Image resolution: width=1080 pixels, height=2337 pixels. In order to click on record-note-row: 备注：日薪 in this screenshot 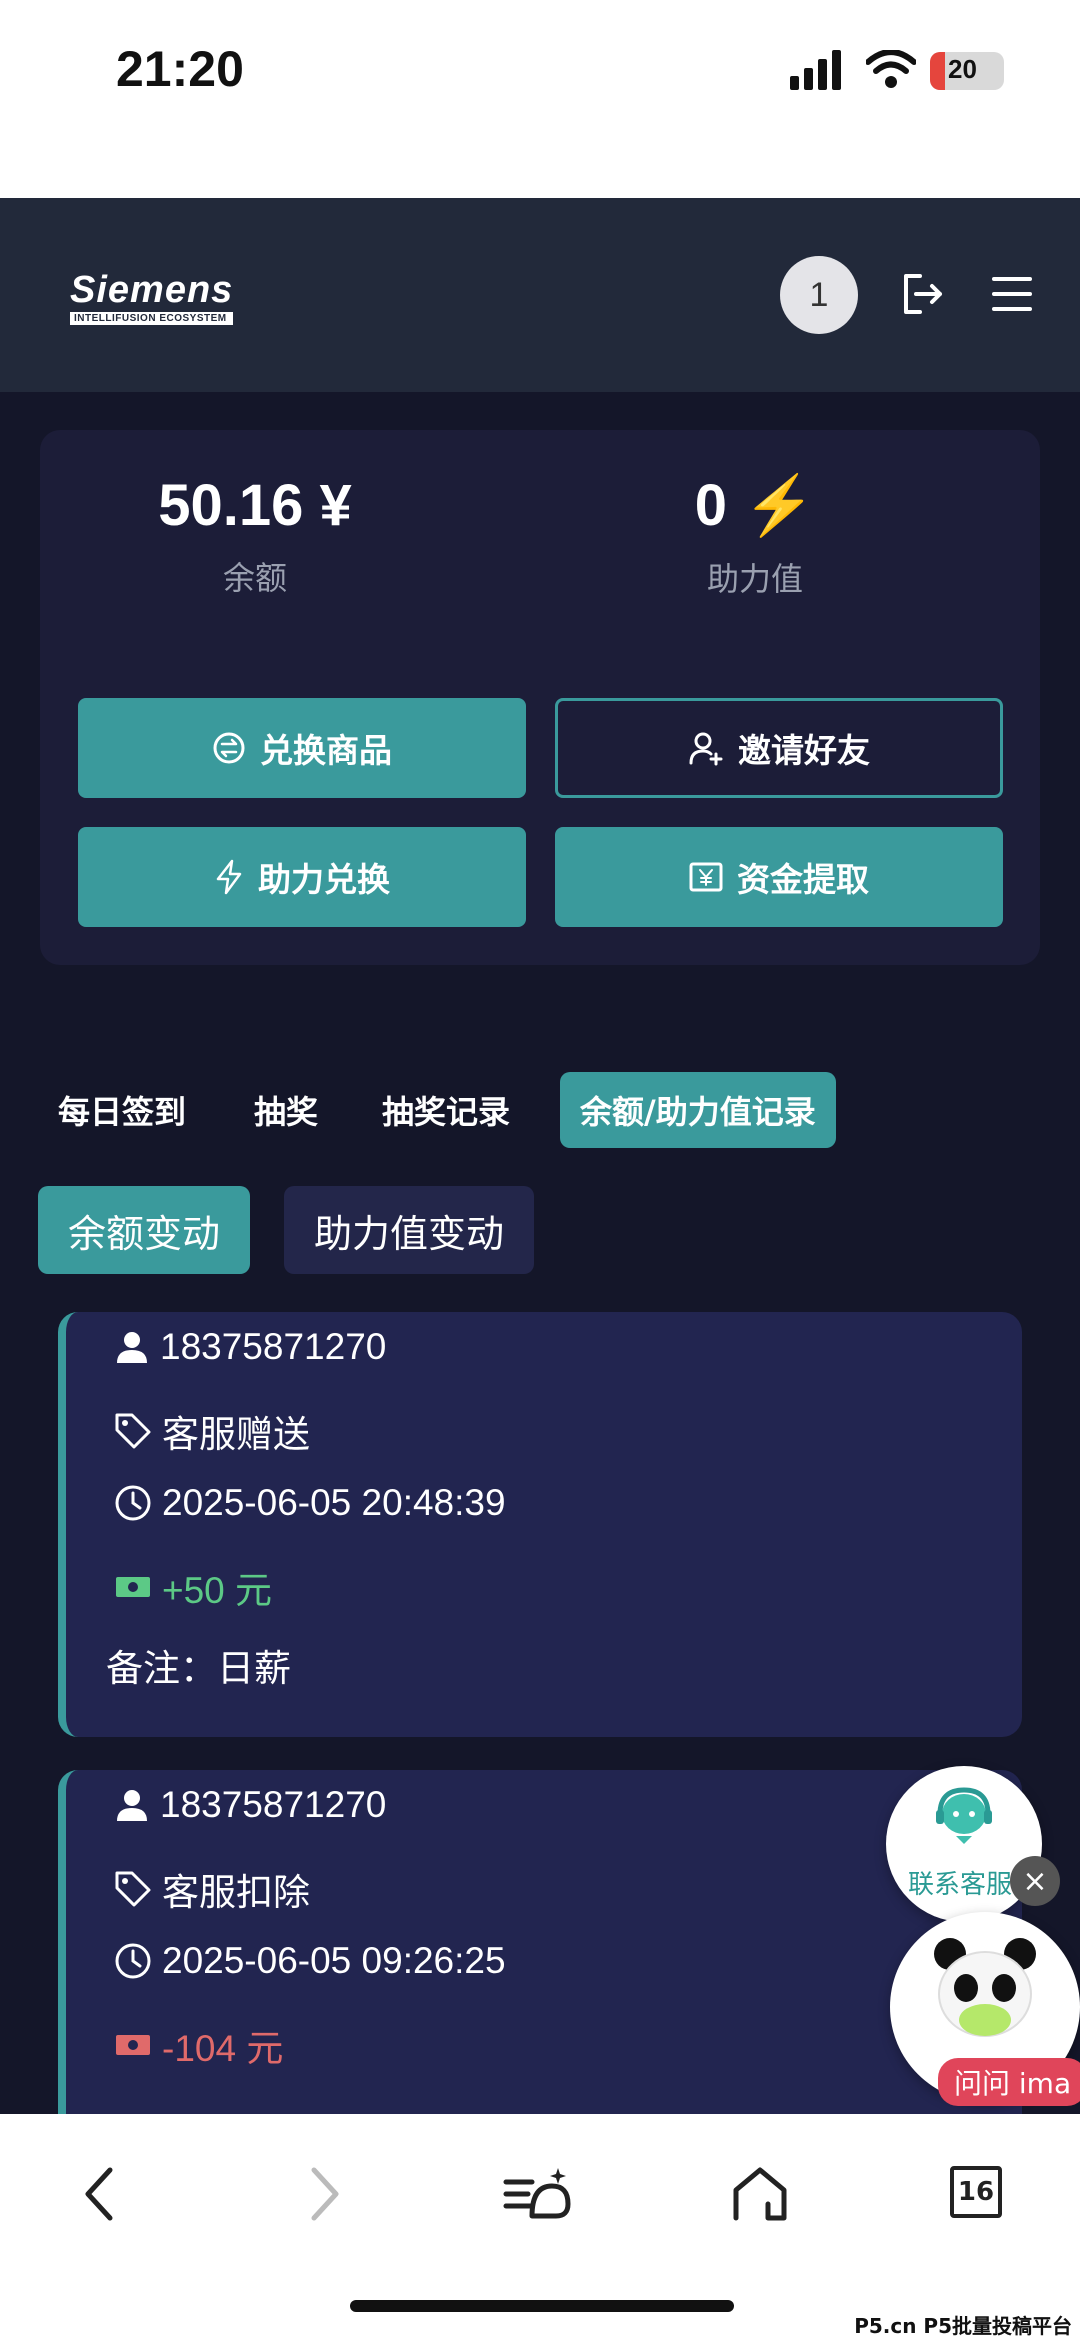, I will do `click(198, 1665)`.